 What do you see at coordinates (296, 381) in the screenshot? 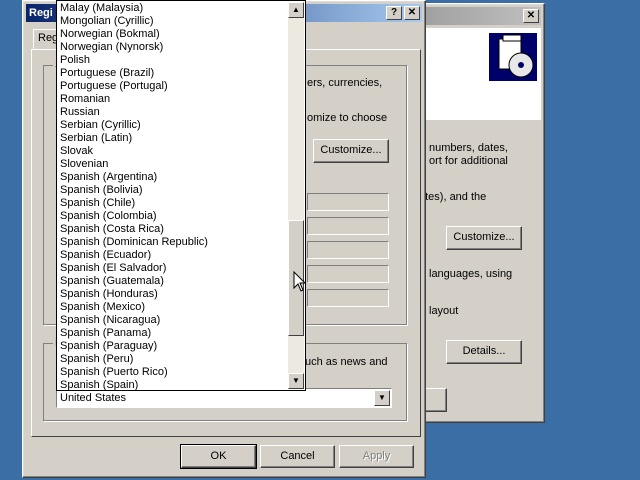
I see `scroll-down-button: ▼` at bounding box center [296, 381].